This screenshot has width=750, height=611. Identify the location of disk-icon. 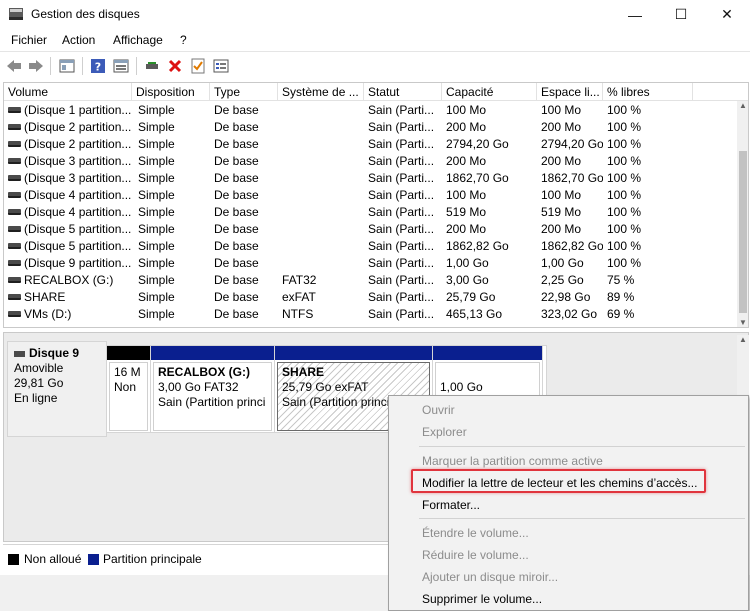
(19, 353).